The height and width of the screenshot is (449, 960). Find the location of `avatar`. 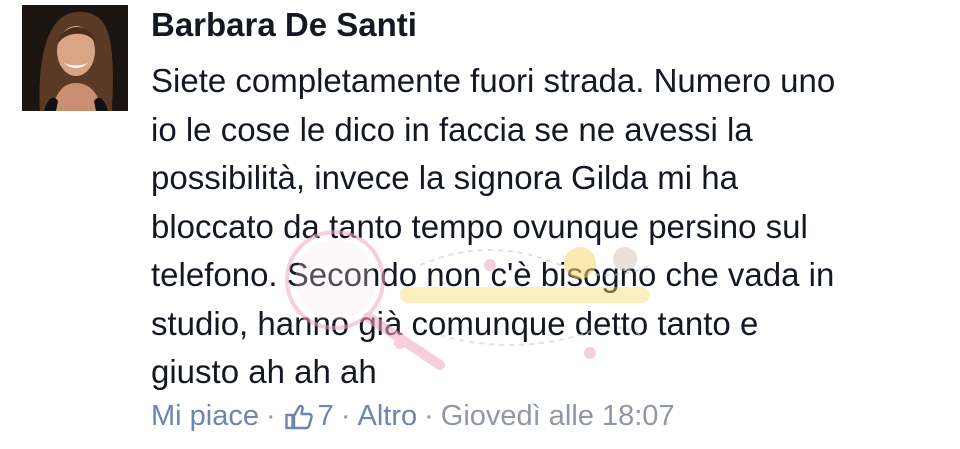

avatar is located at coordinates (75, 58).